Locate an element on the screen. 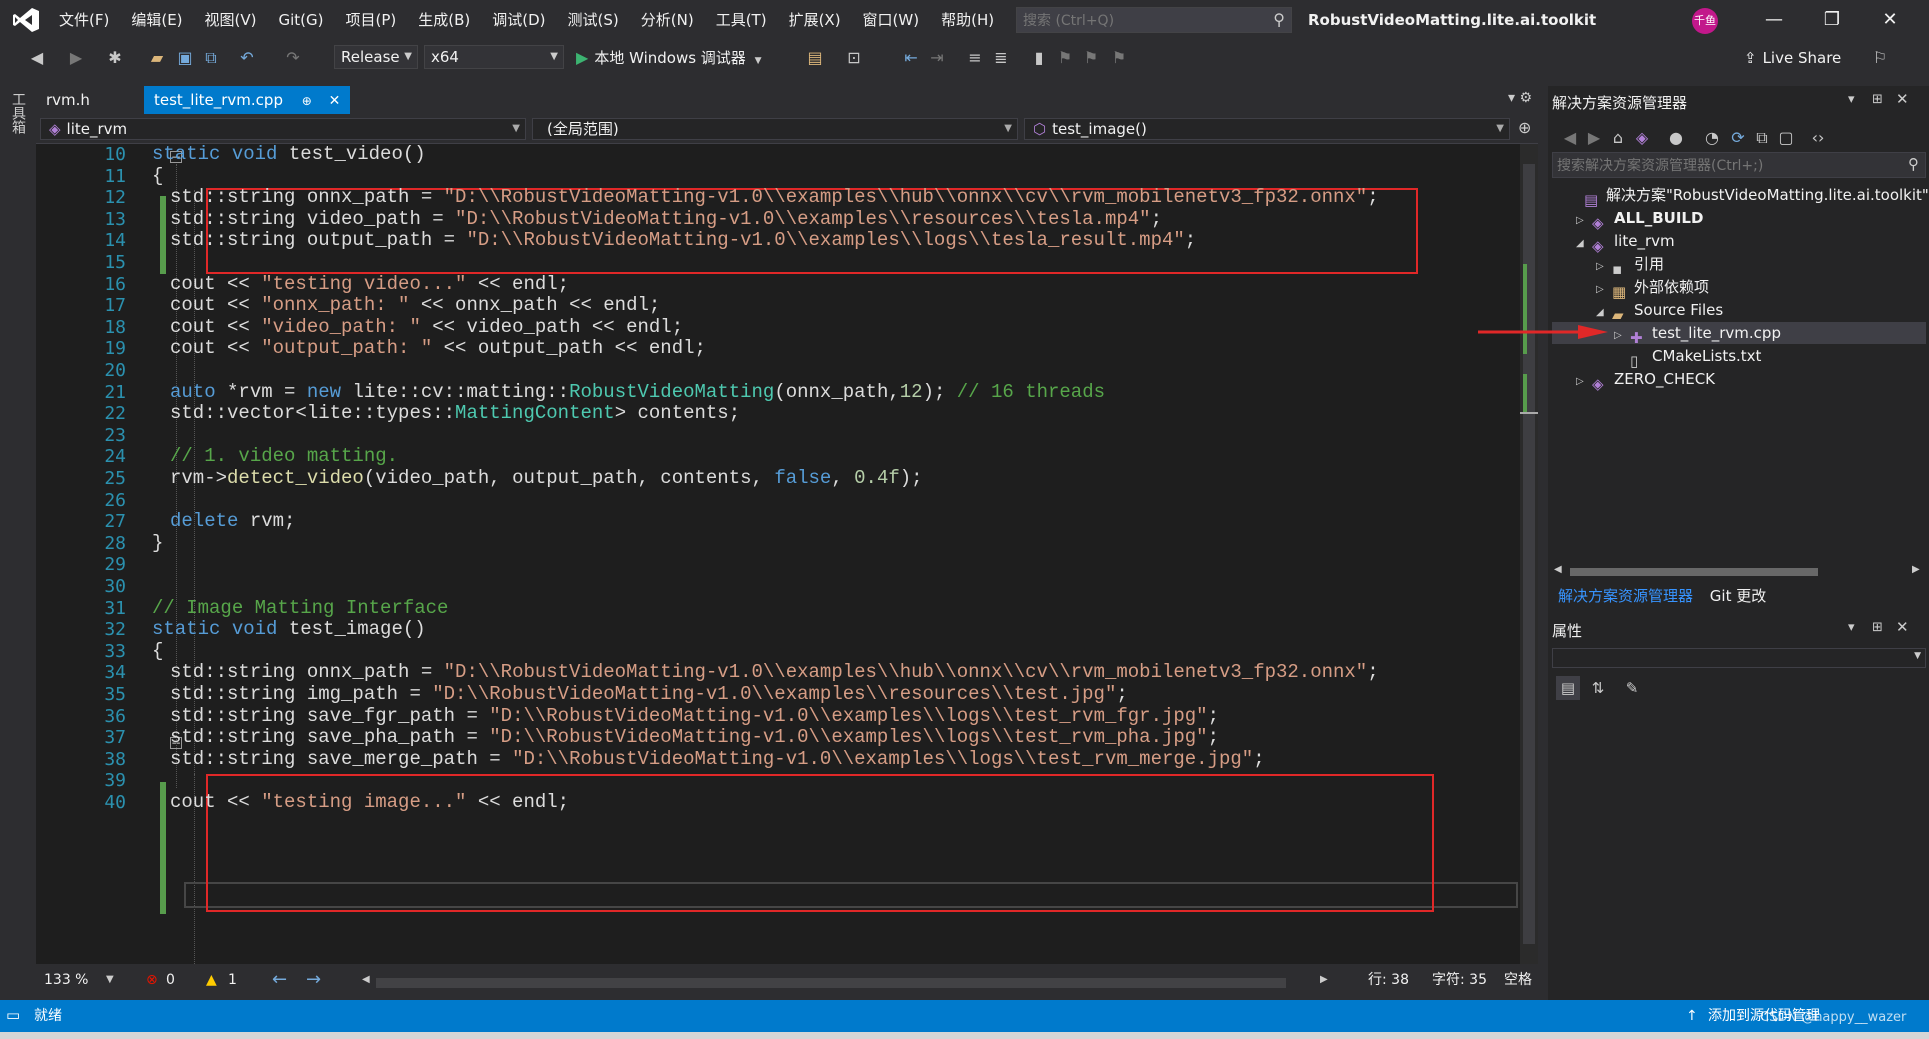 This screenshot has width=1929, height=1039. menu-window: 窗口(W) is located at coordinates (891, 20).